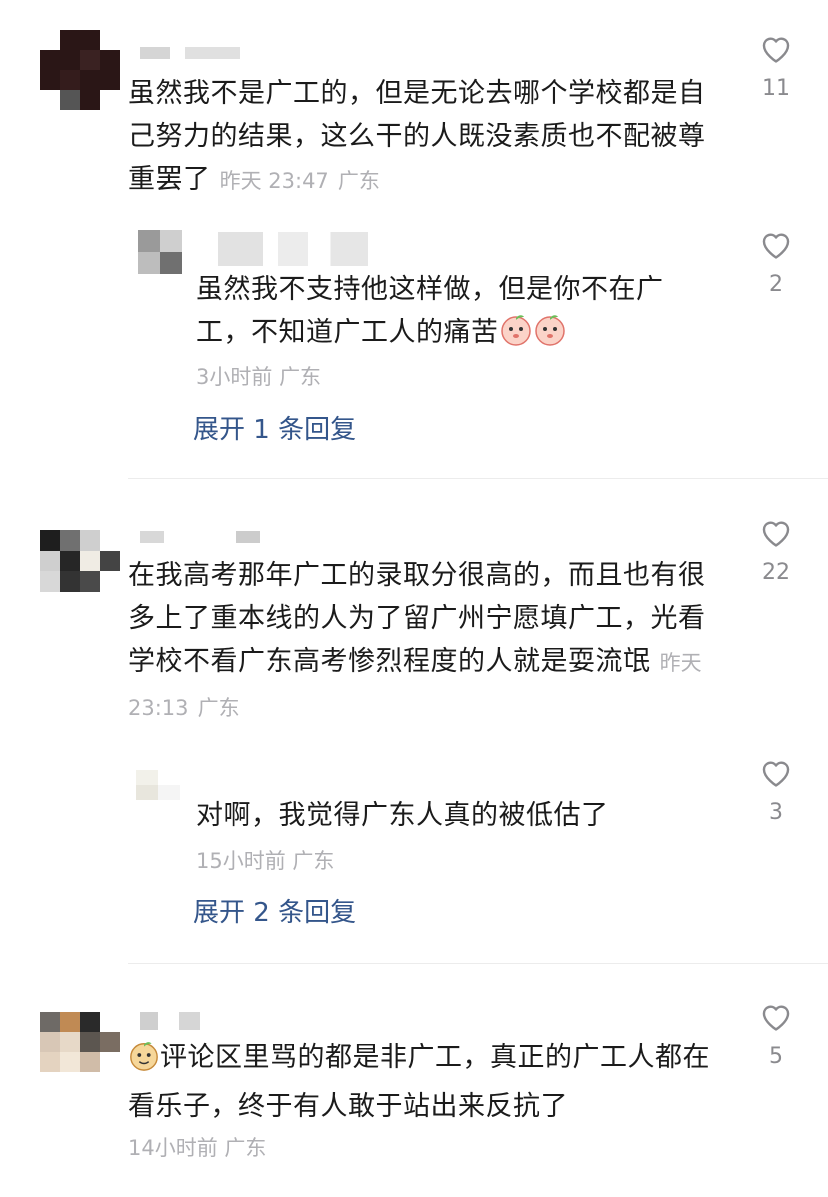  What do you see at coordinates (776, 791) in the screenshot?
I see `like-button: 3` at bounding box center [776, 791].